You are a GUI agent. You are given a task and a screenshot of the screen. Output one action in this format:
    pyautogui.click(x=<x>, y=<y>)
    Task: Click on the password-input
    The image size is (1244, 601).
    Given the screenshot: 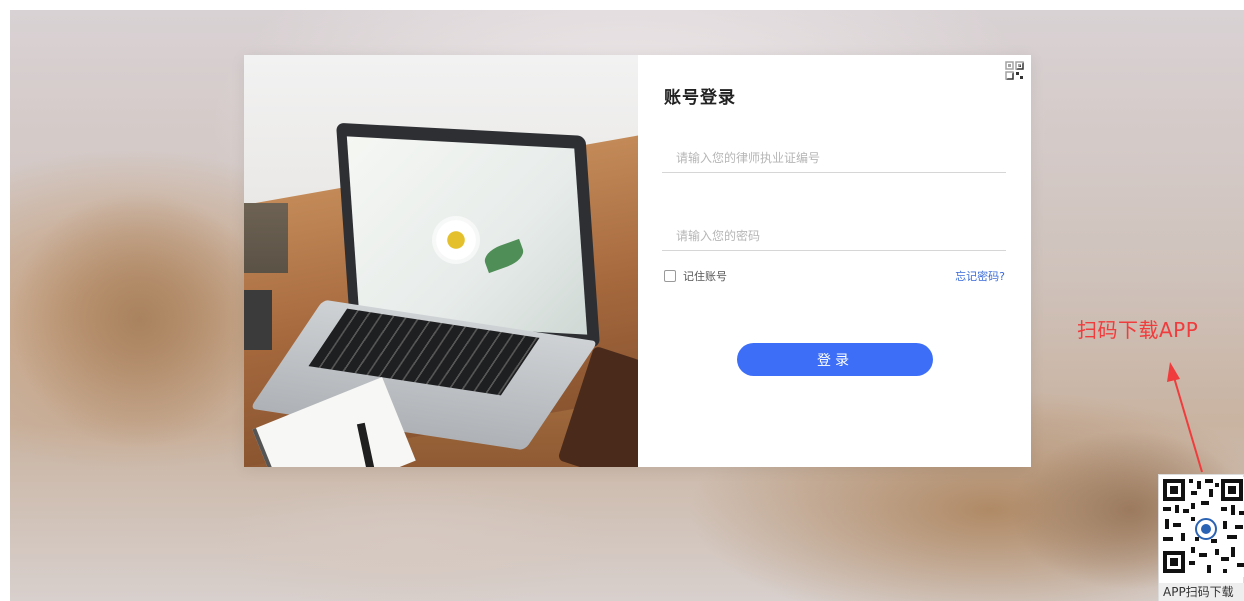 What is the action you would take?
    pyautogui.click(x=834, y=236)
    